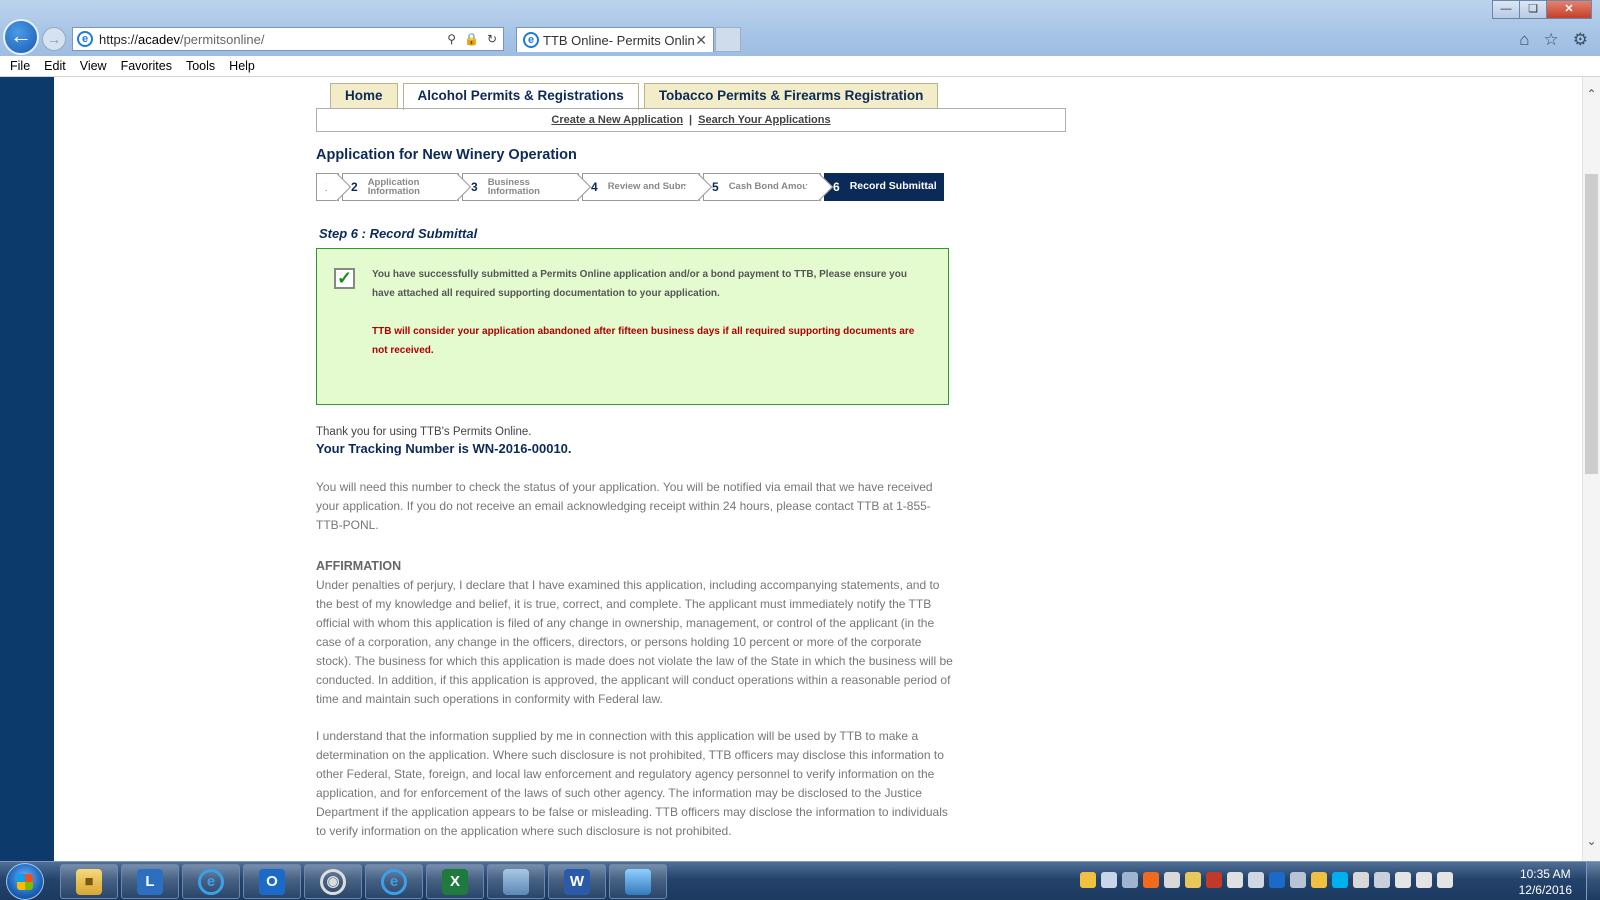 The height and width of the screenshot is (900, 1600). What do you see at coordinates (1506, 9) in the screenshot?
I see `minimize-button: —` at bounding box center [1506, 9].